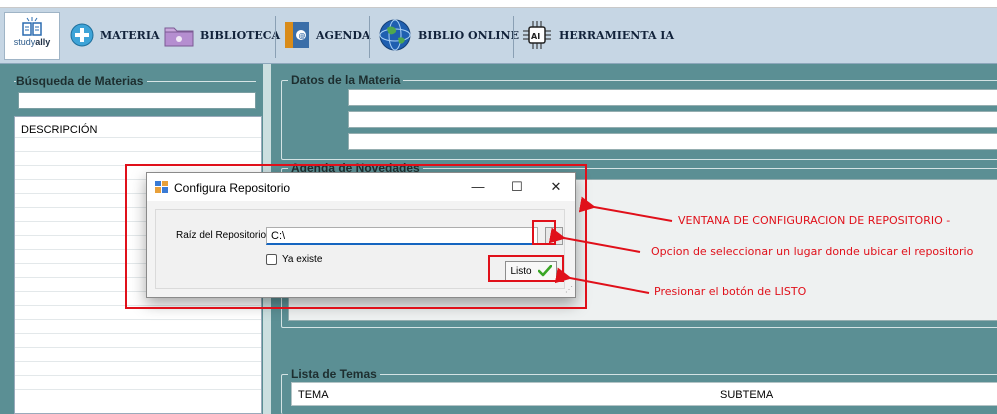 The width and height of the screenshot is (997, 414). What do you see at coordinates (232, 188) in the screenshot?
I see `dialog-title: Configura Repositorio` at bounding box center [232, 188].